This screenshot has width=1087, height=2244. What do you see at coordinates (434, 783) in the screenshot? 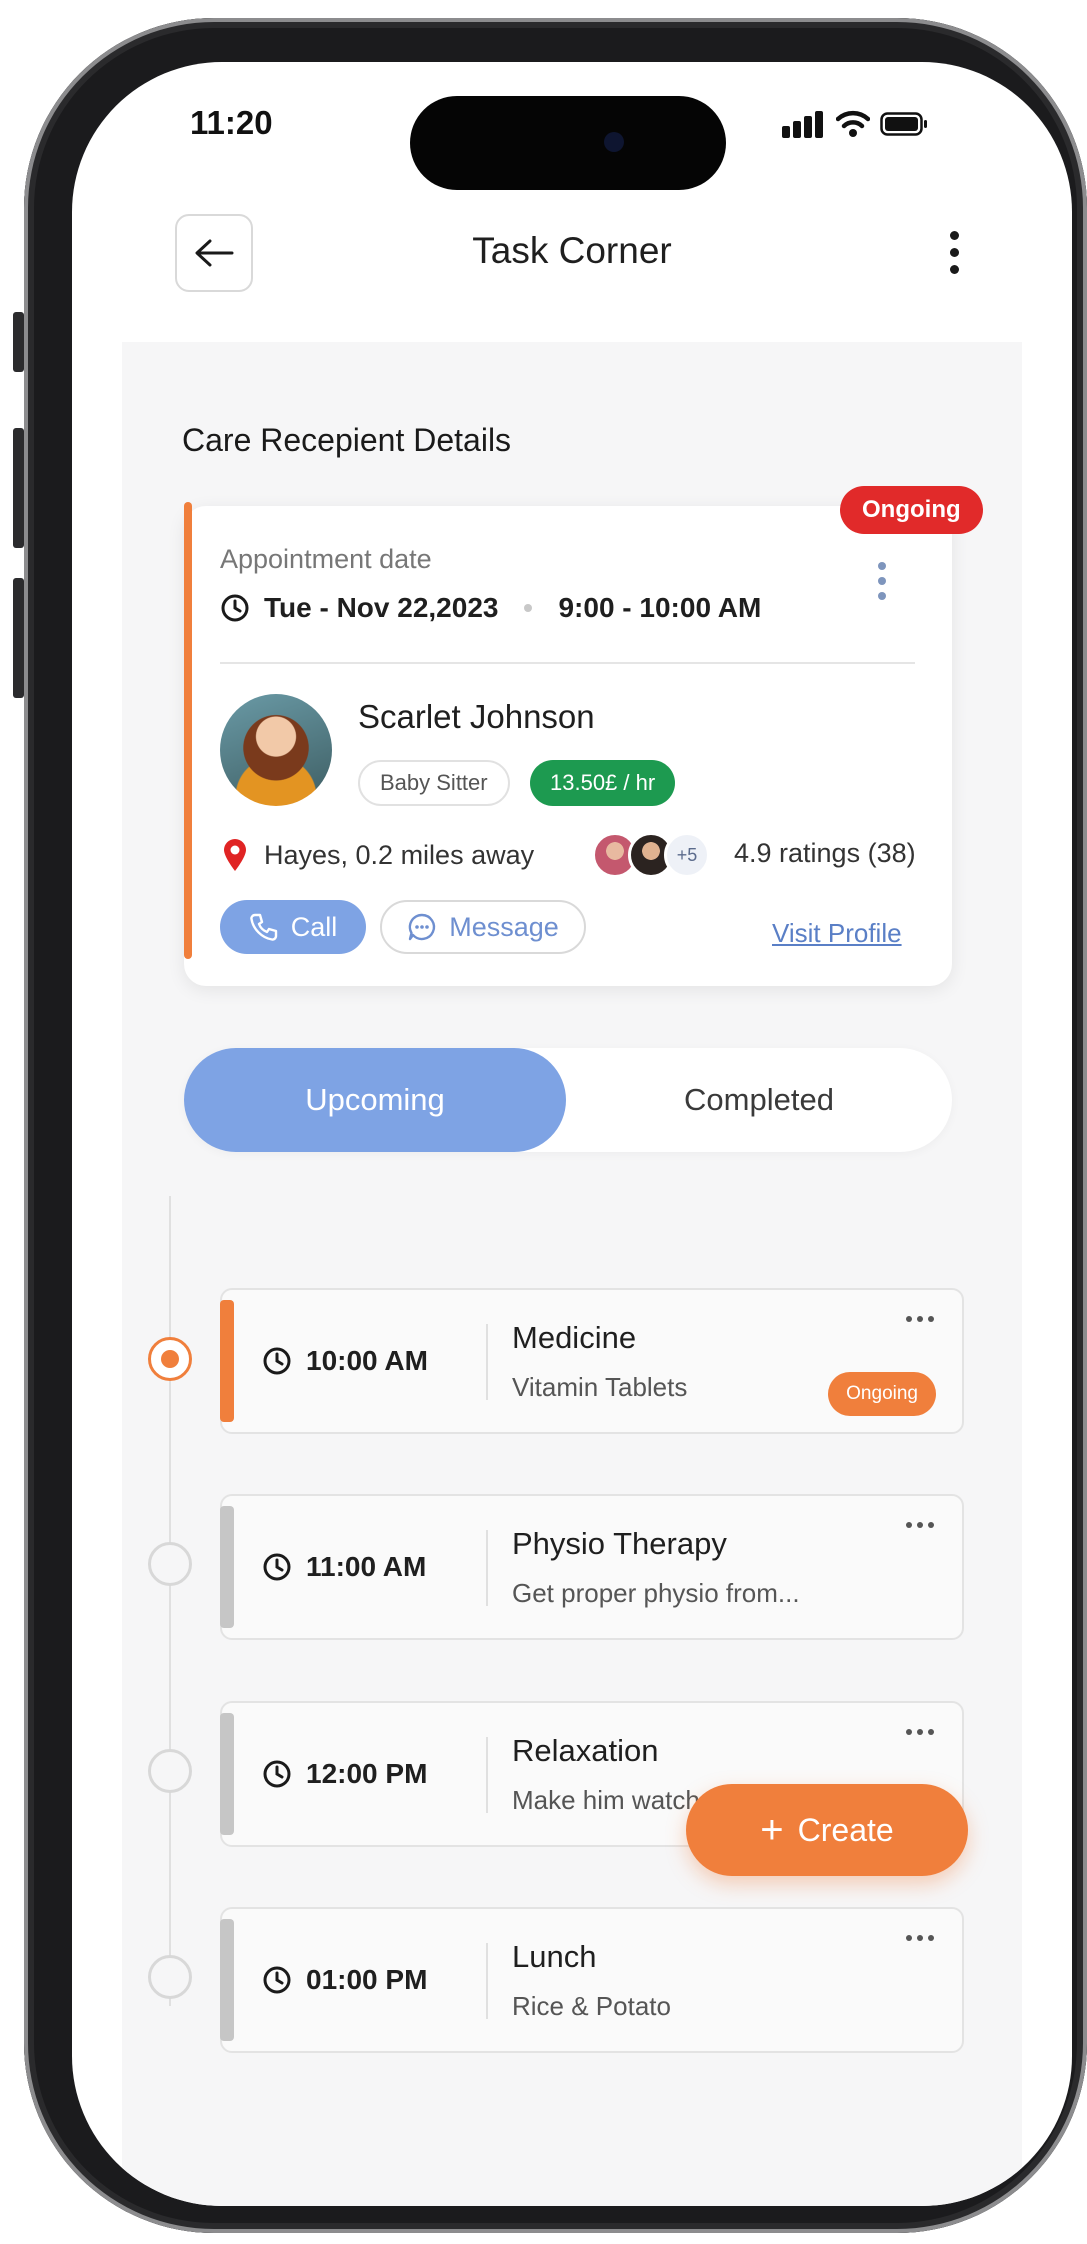
I see `role-chip: Baby Sitter` at bounding box center [434, 783].